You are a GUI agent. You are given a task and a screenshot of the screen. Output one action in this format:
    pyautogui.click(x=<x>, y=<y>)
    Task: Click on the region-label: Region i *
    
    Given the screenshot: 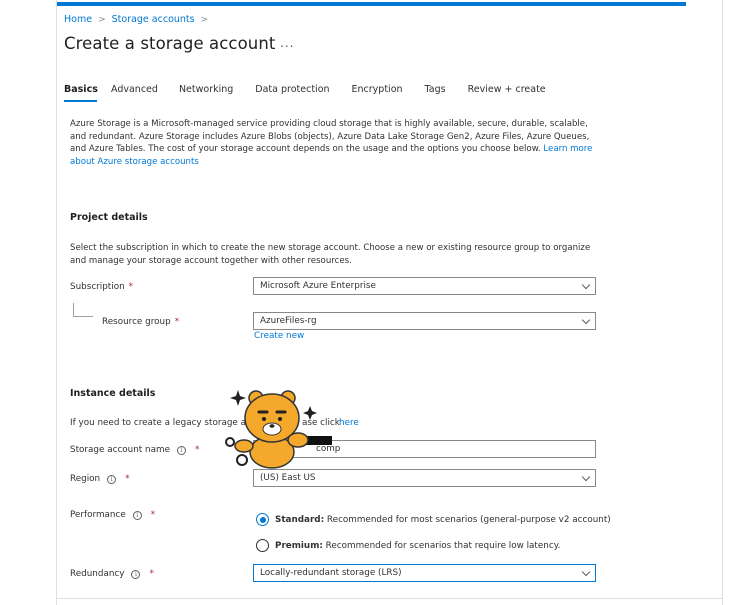 What is the action you would take?
    pyautogui.click(x=100, y=479)
    